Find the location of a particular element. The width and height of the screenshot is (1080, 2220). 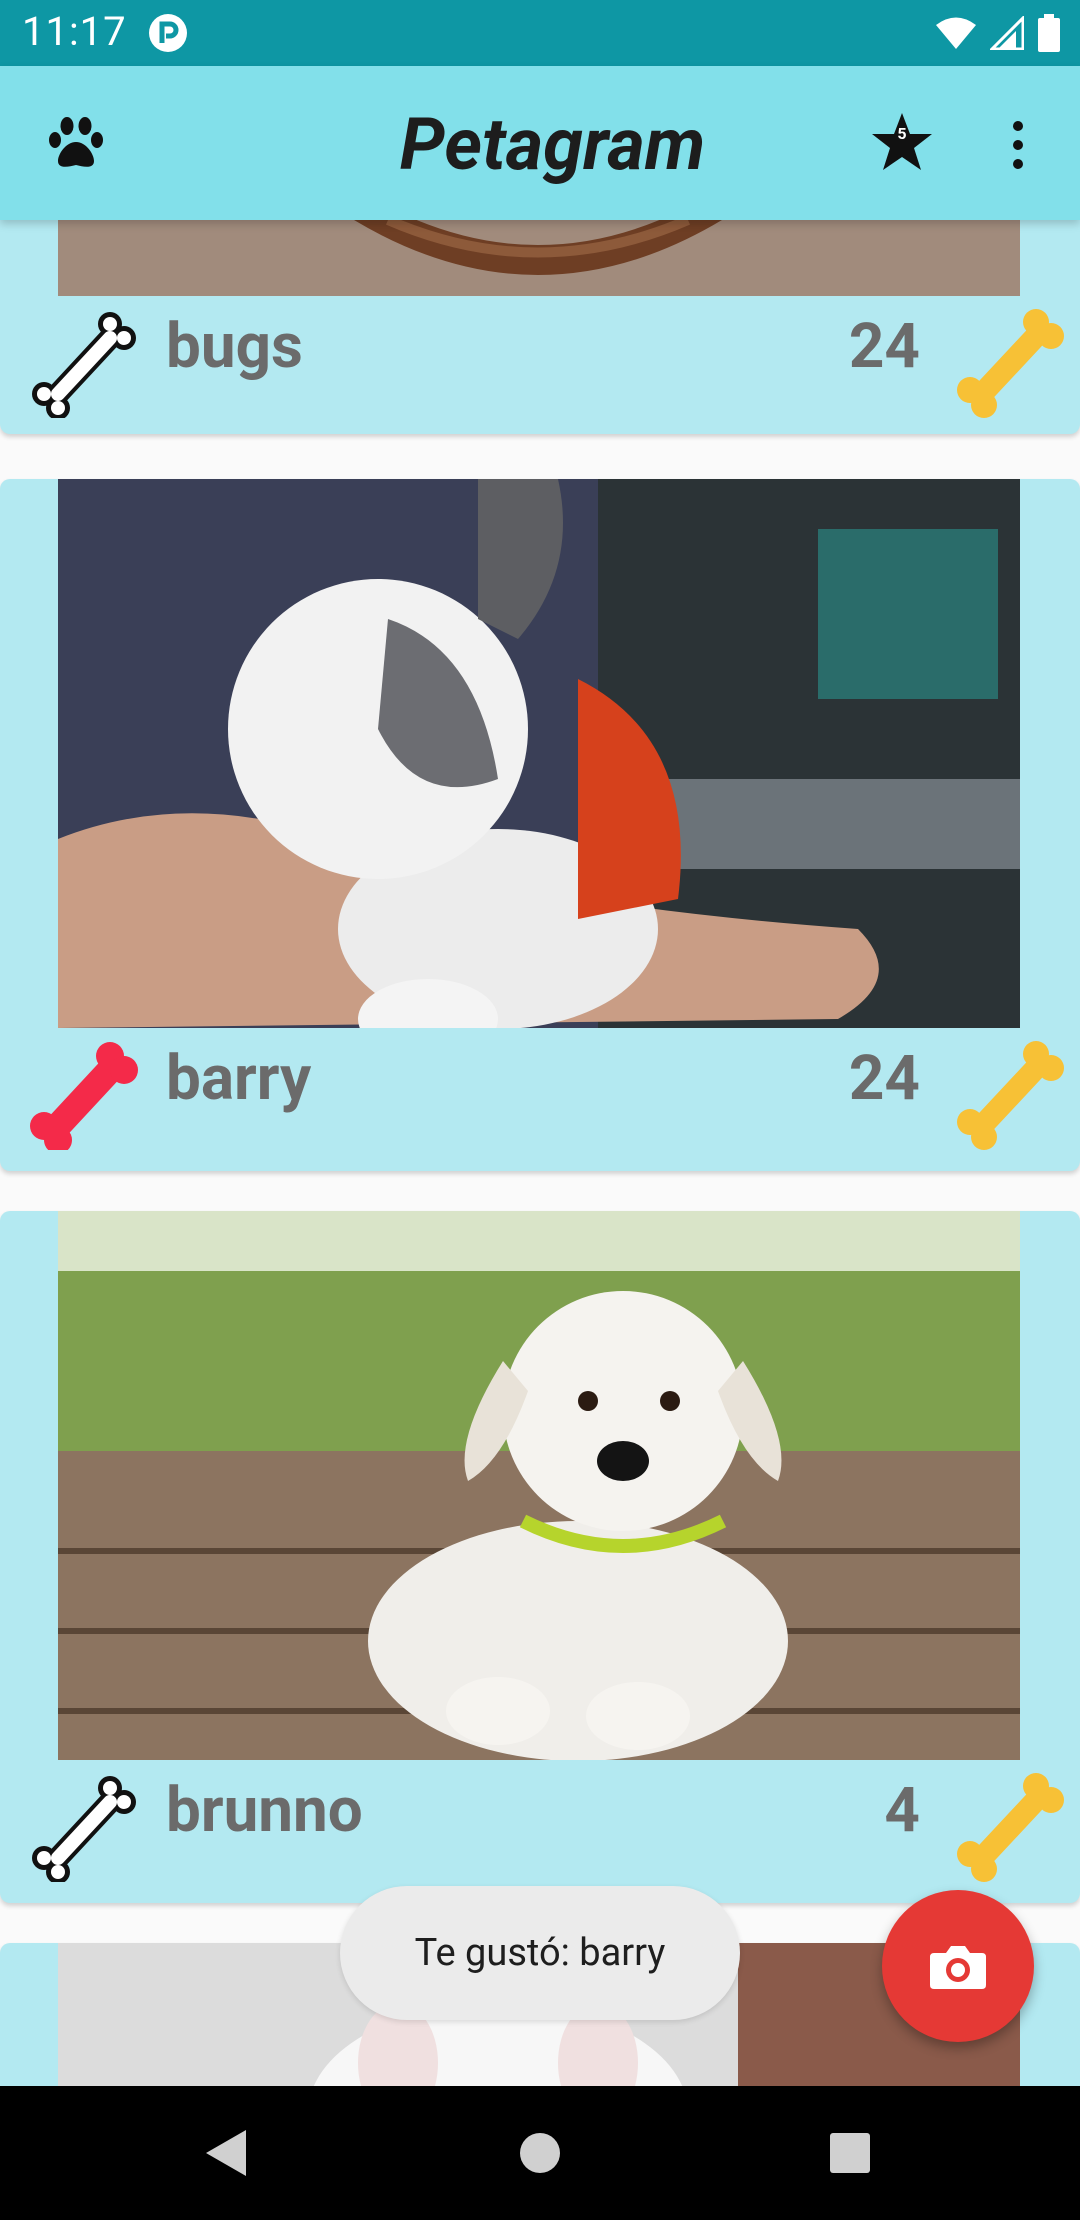

pet-photo-basket is located at coordinates (539, 258).